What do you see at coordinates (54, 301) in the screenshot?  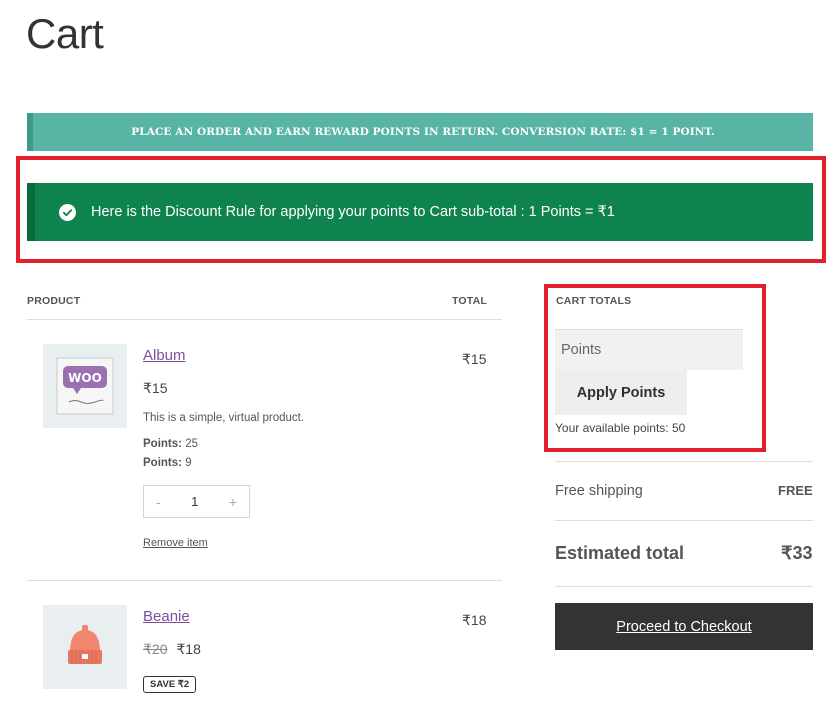 I see `product-column-header: PRODUCT` at bounding box center [54, 301].